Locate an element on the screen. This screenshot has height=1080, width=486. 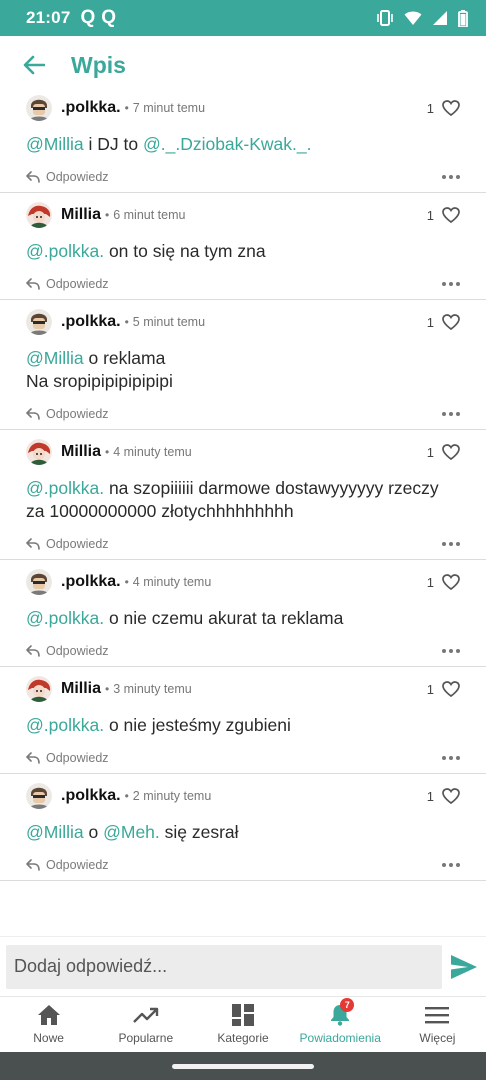
nav-label: Popularne is located at coordinates (146, 1038).